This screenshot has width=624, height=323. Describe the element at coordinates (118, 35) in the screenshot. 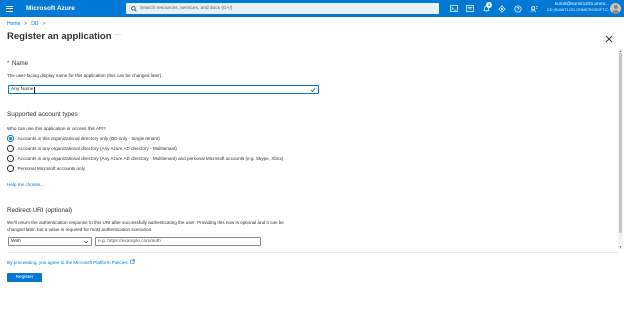

I see `more-options-button: ···` at that location.